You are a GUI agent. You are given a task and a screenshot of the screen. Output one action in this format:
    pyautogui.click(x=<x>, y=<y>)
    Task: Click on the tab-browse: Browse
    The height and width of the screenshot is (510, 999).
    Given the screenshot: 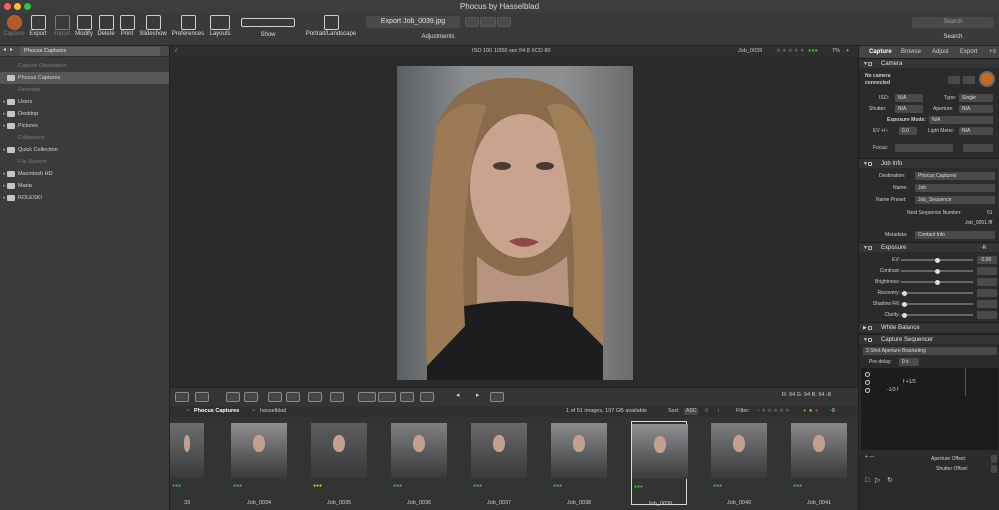 What is the action you would take?
    pyautogui.click(x=911, y=52)
    